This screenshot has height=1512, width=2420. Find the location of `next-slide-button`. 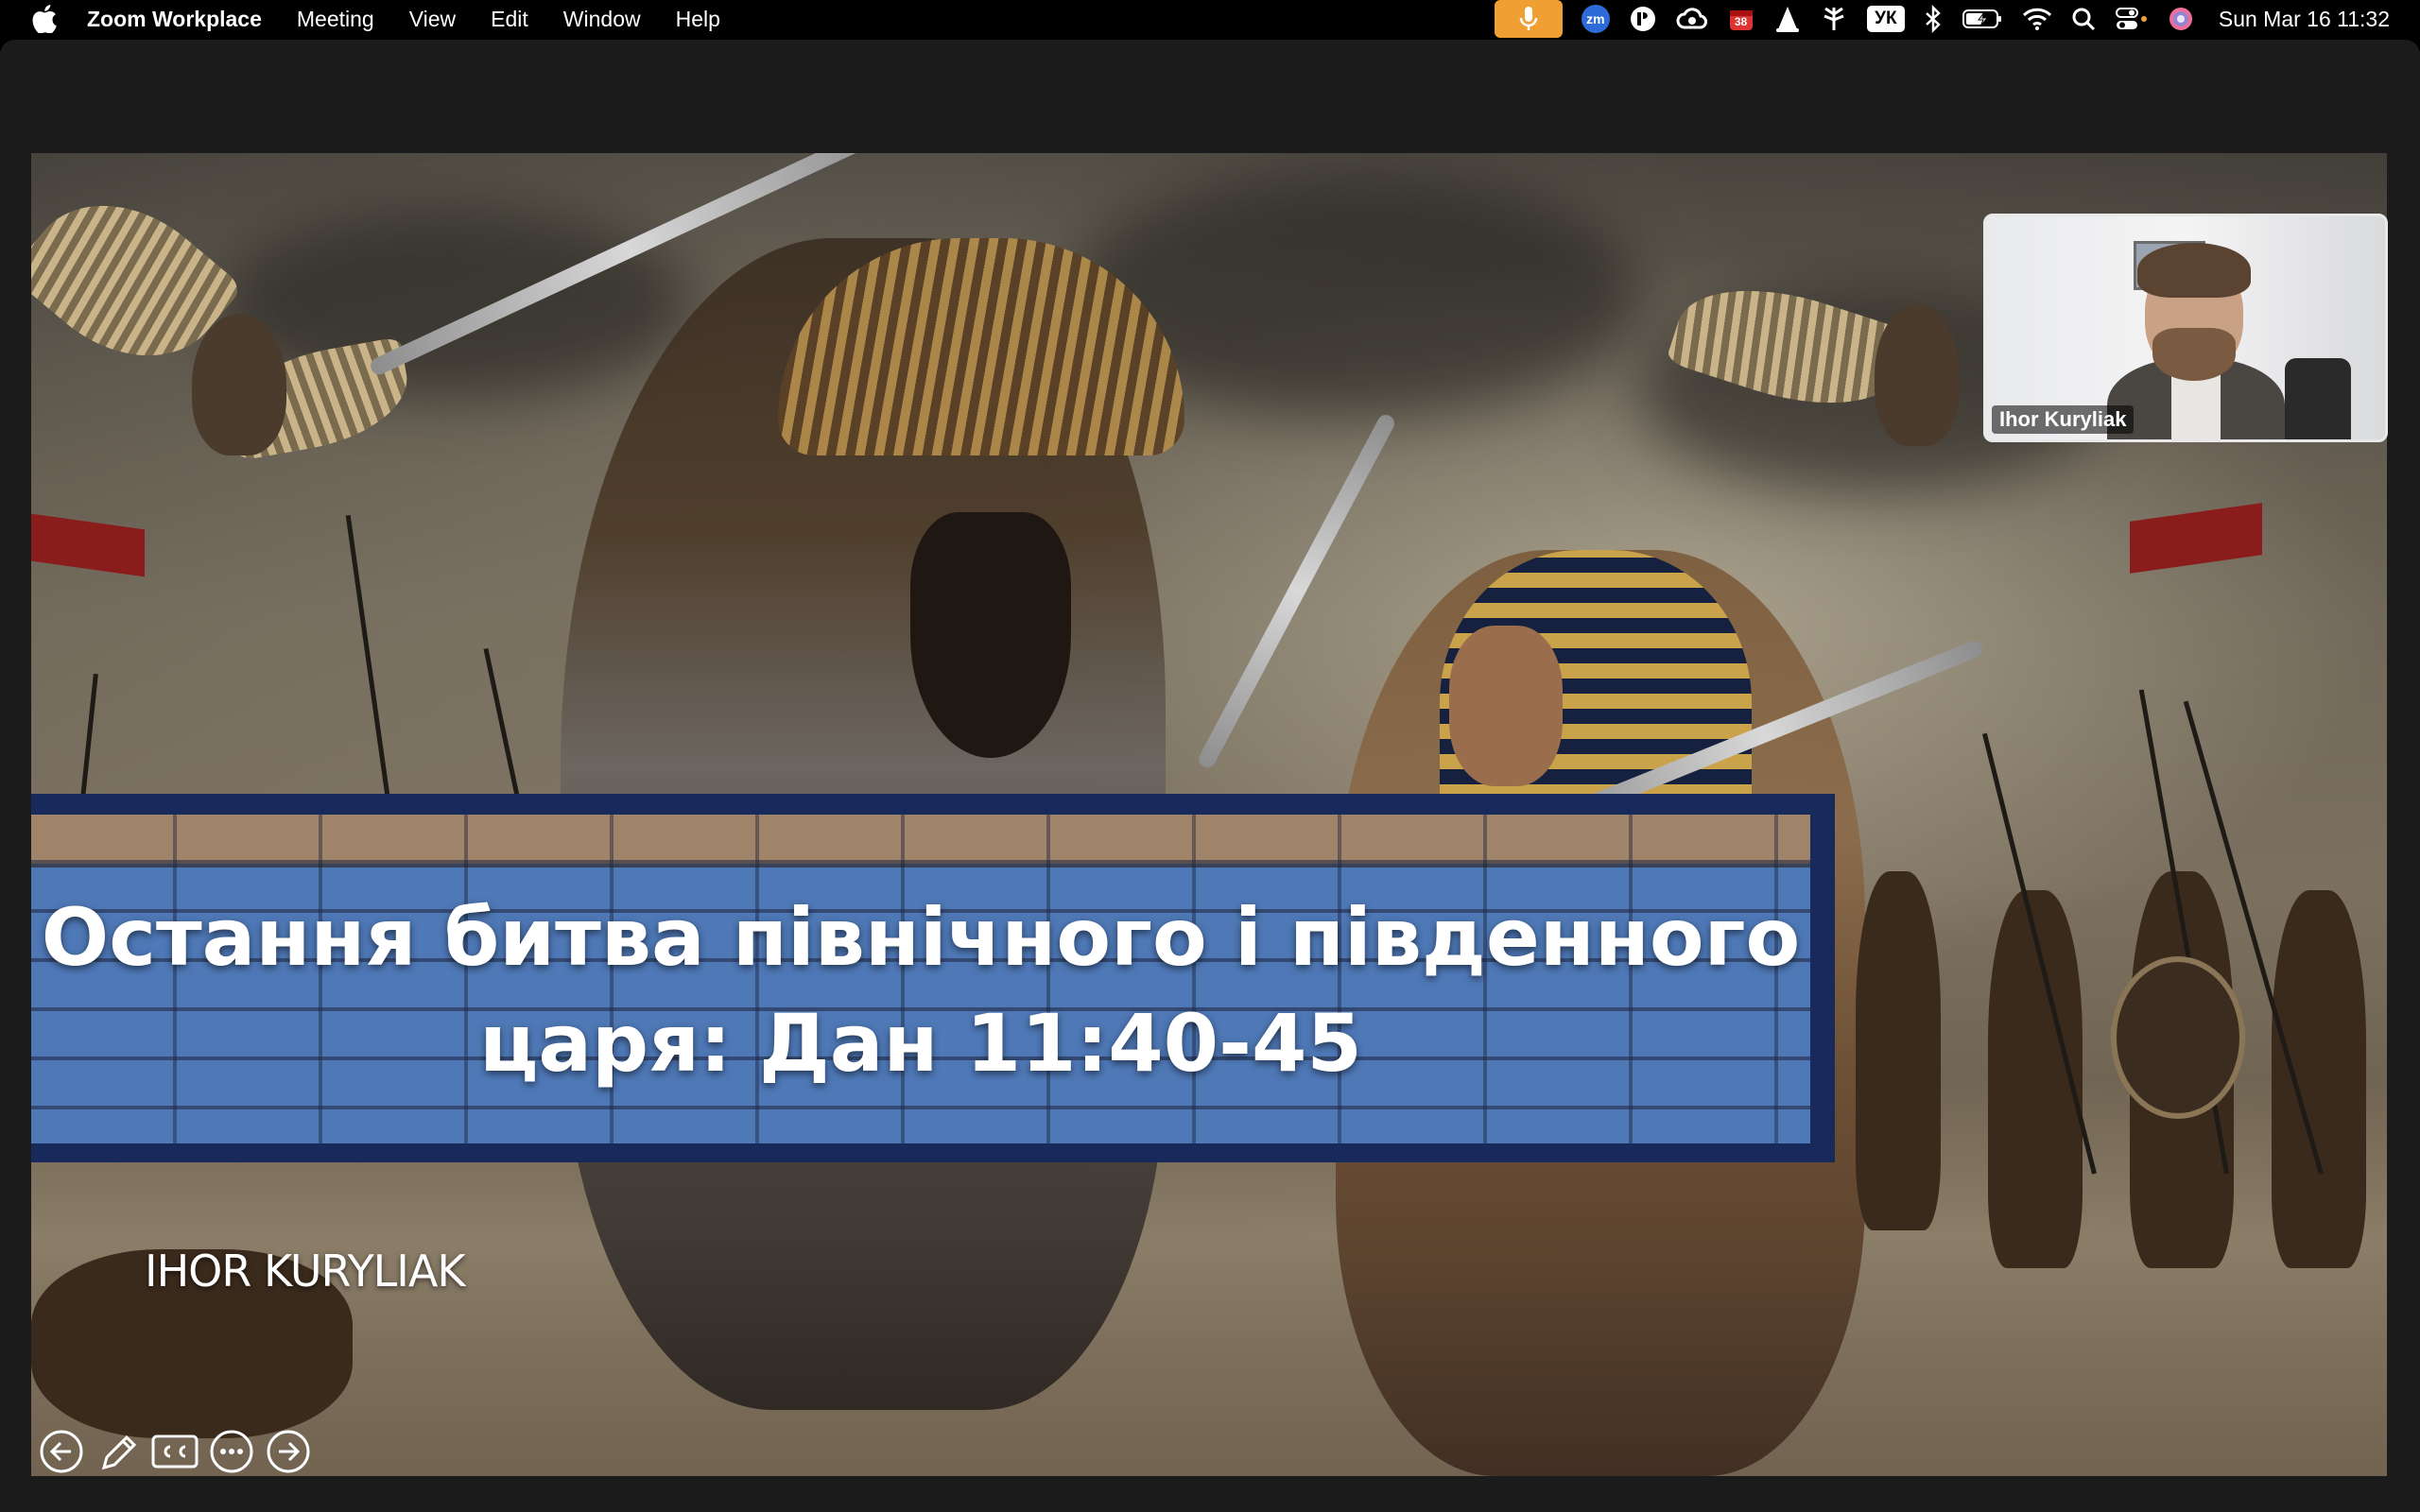

next-slide-button is located at coordinates (288, 1450).